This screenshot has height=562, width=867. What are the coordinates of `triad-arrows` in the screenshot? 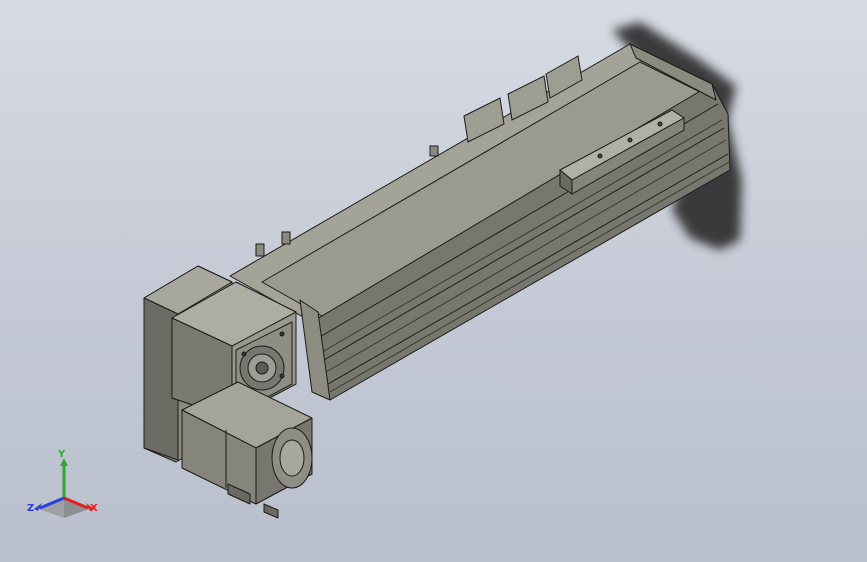 It's located at (64, 488).